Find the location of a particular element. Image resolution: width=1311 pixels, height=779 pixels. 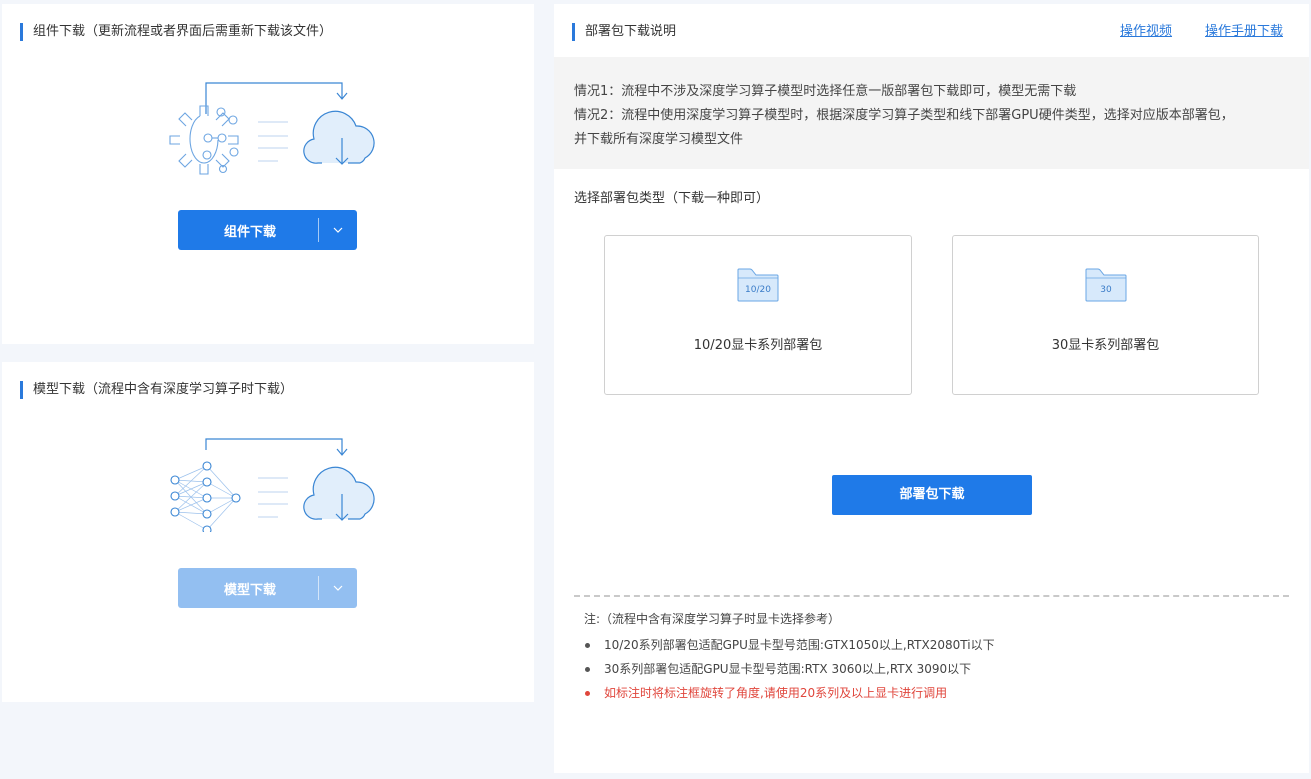

package-card-30: 30 30显卡系列部署包 is located at coordinates (1105, 315).